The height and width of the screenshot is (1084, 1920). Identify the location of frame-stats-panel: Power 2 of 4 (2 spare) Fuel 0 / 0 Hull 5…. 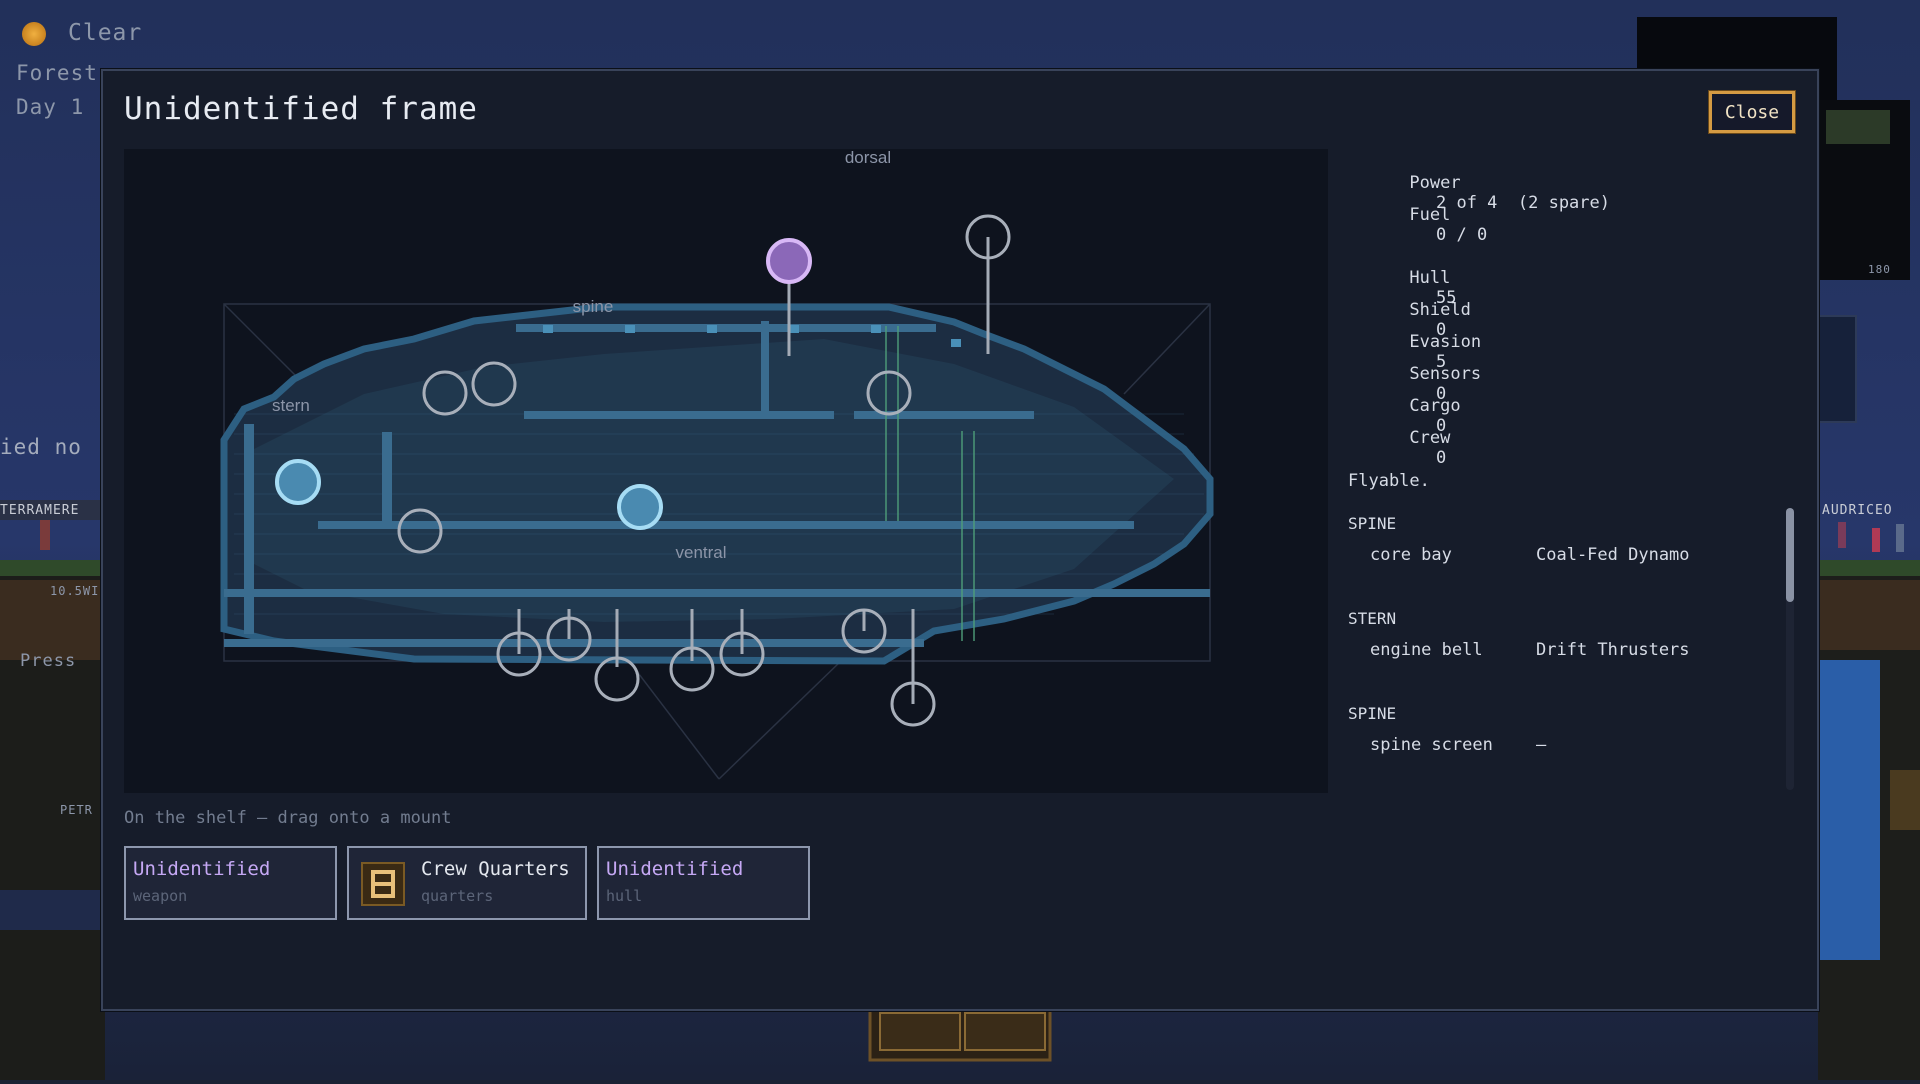
(1568, 473).